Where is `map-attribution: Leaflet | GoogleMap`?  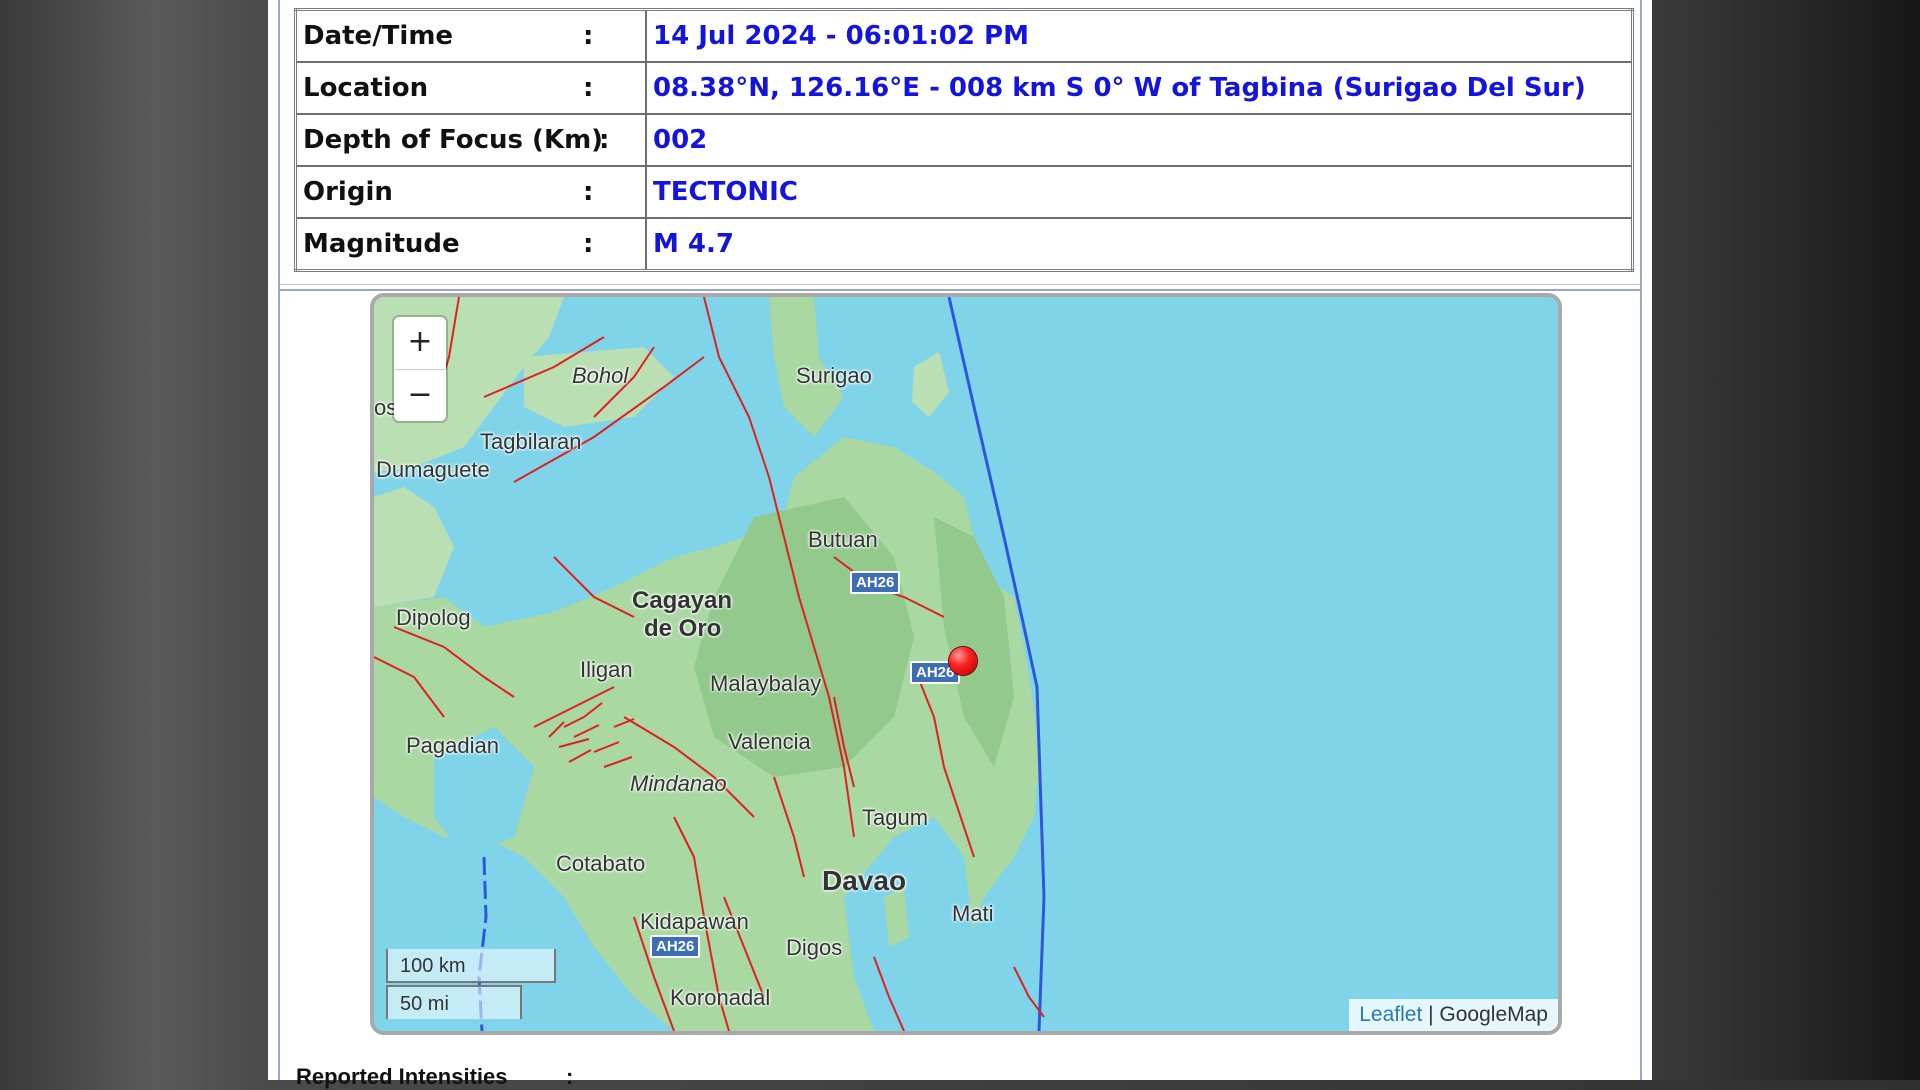 map-attribution: Leaflet | GoogleMap is located at coordinates (1453, 1015).